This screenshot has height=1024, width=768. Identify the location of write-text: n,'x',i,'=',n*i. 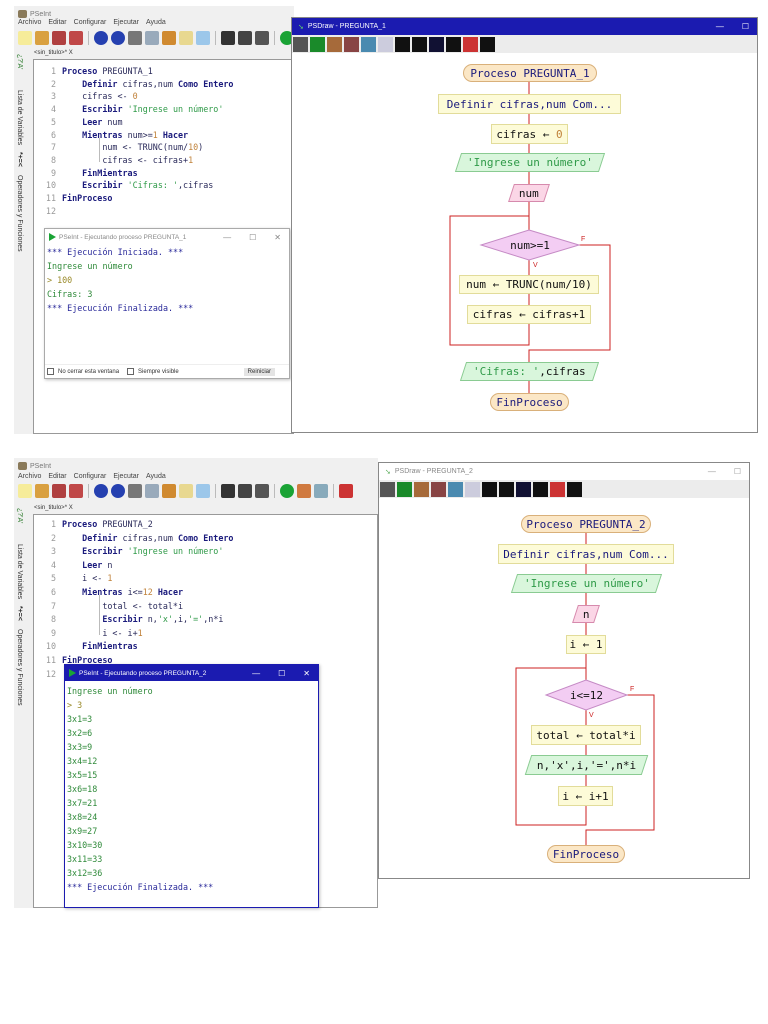
(586, 765).